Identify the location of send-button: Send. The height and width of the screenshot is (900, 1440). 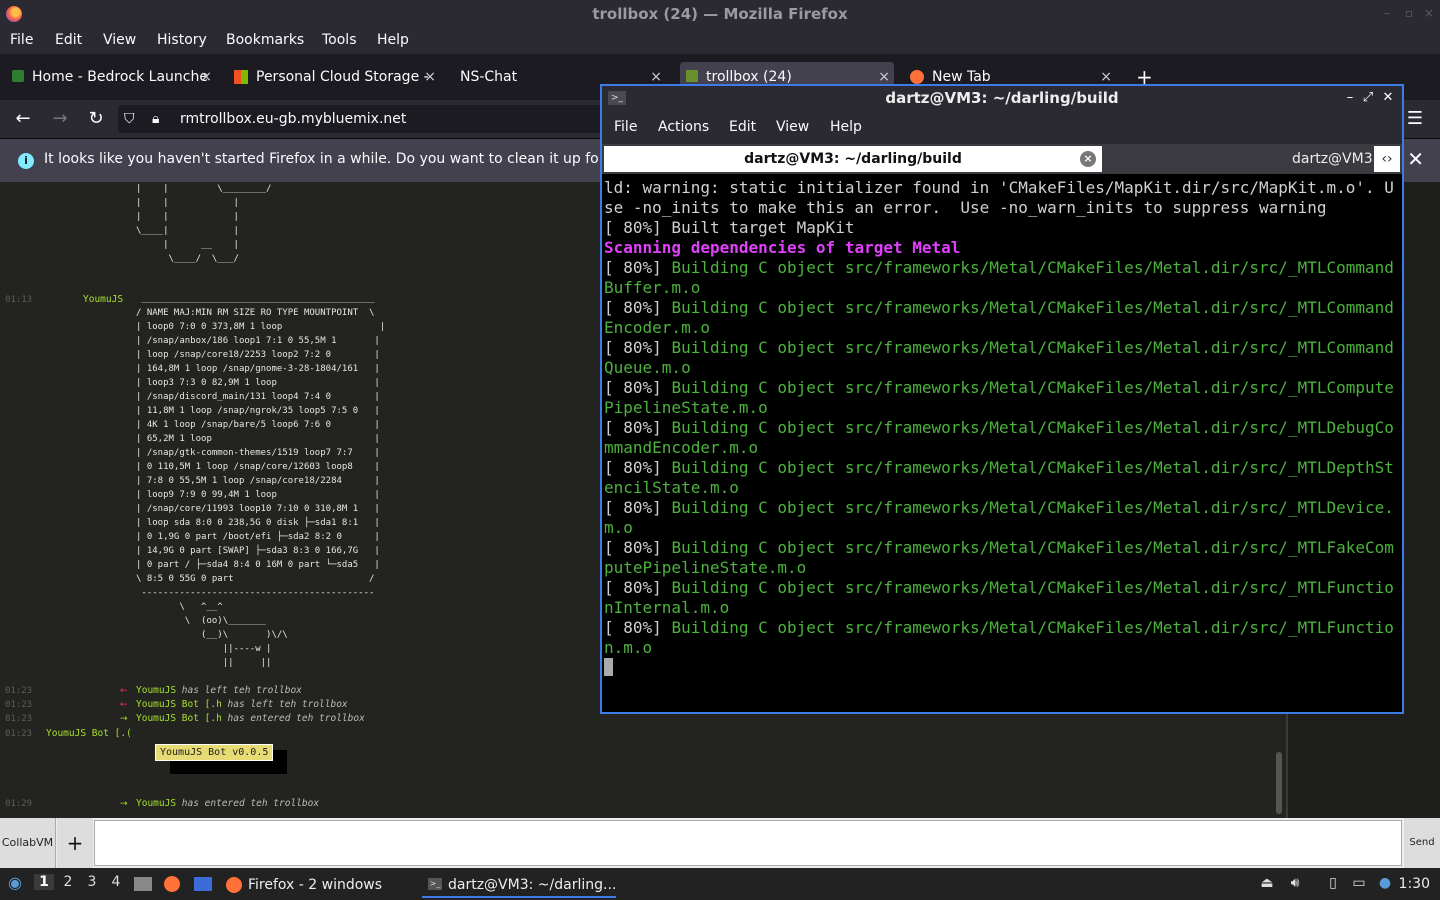
(1422, 843).